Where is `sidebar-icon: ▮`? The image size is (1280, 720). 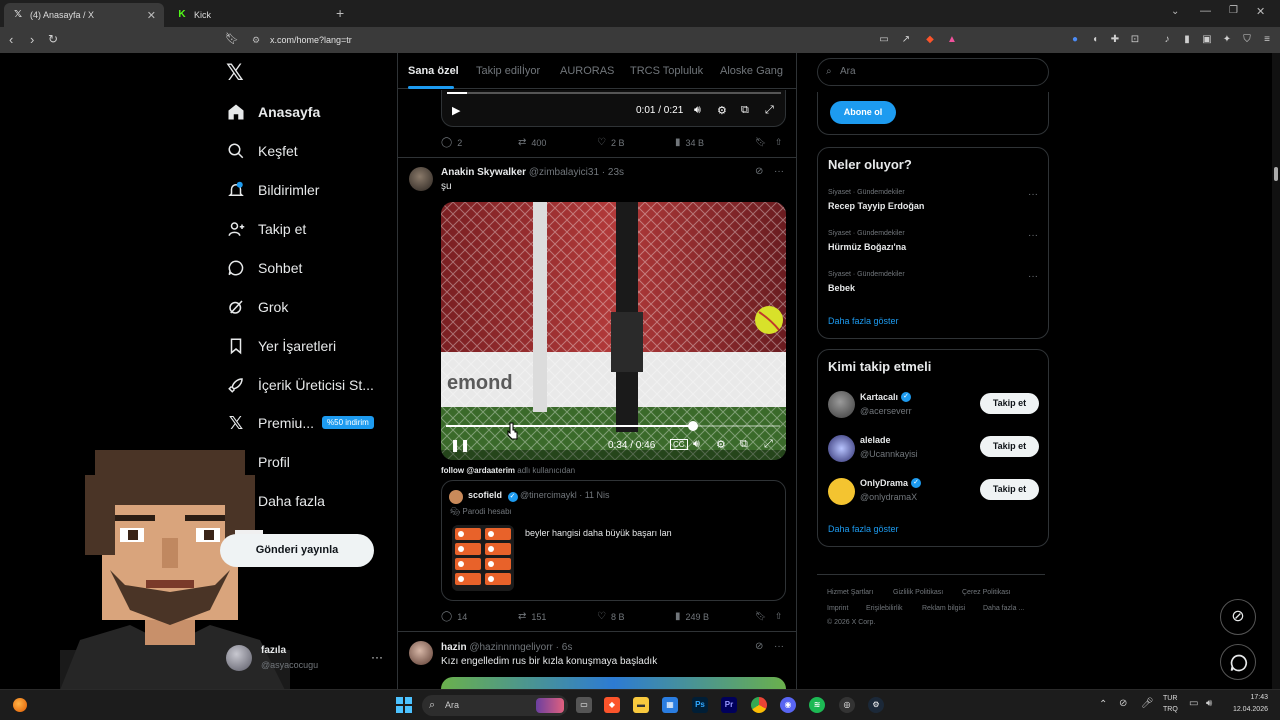
sidebar-icon: ▮ is located at coordinates (1187, 40).